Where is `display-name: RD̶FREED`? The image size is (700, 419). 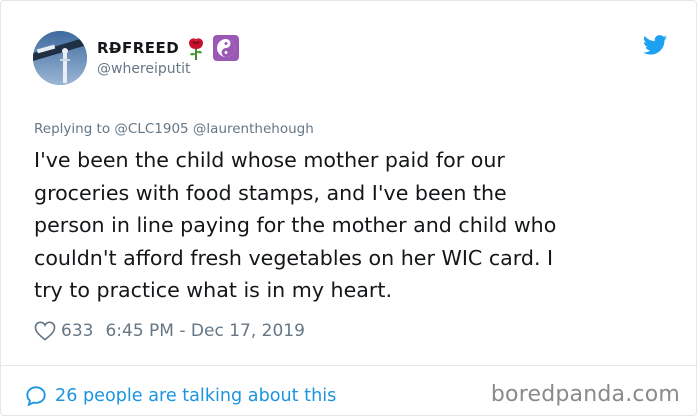
display-name: RD̶FREED is located at coordinates (138, 48).